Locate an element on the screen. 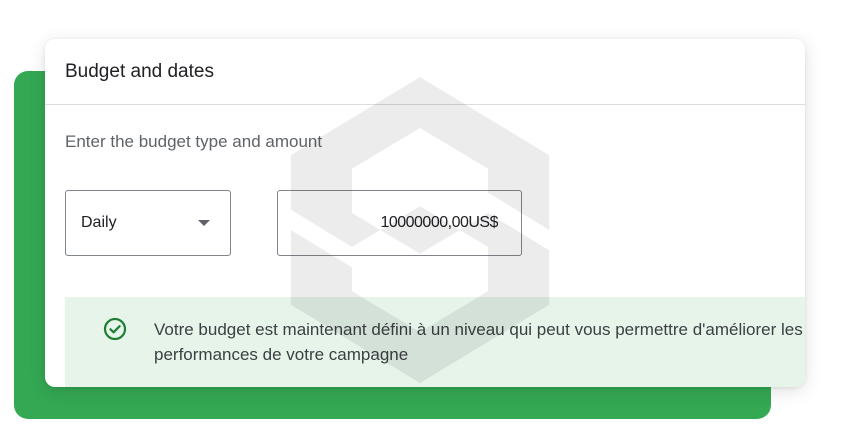 The width and height of the screenshot is (862, 436). card-title: Budget and dates is located at coordinates (139, 71).